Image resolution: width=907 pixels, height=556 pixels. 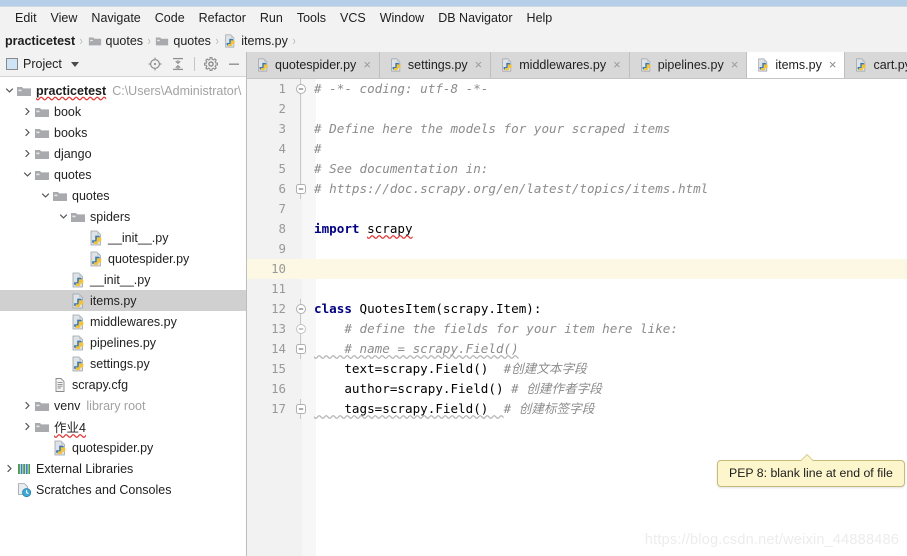 I want to click on gear-icon, so click(x=211, y=64).